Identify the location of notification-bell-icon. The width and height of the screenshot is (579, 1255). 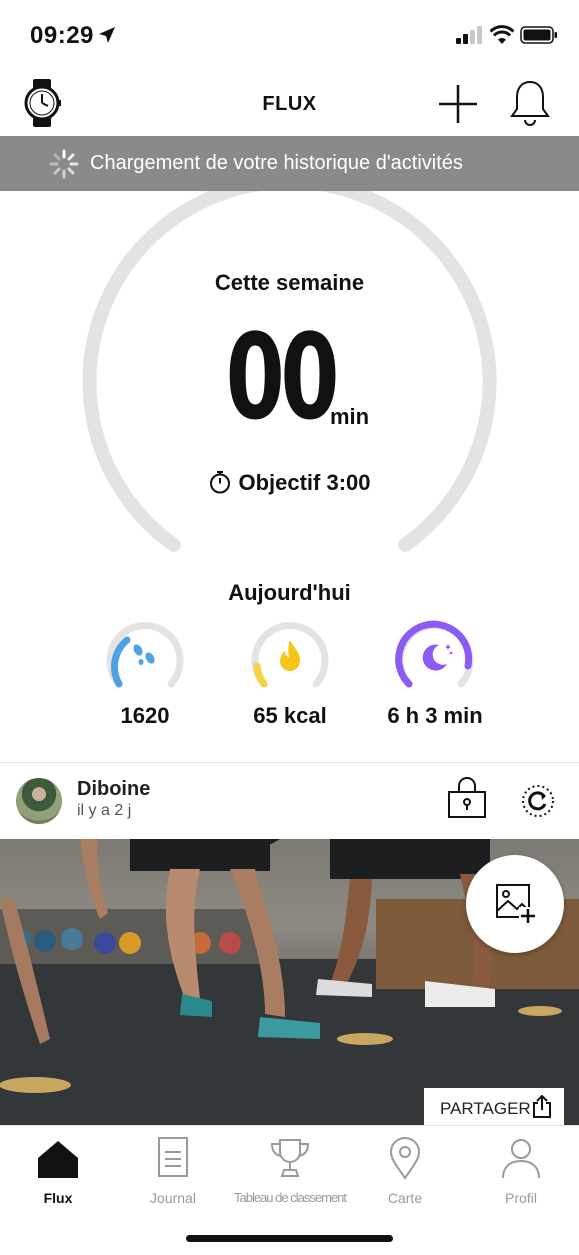
(530, 103).